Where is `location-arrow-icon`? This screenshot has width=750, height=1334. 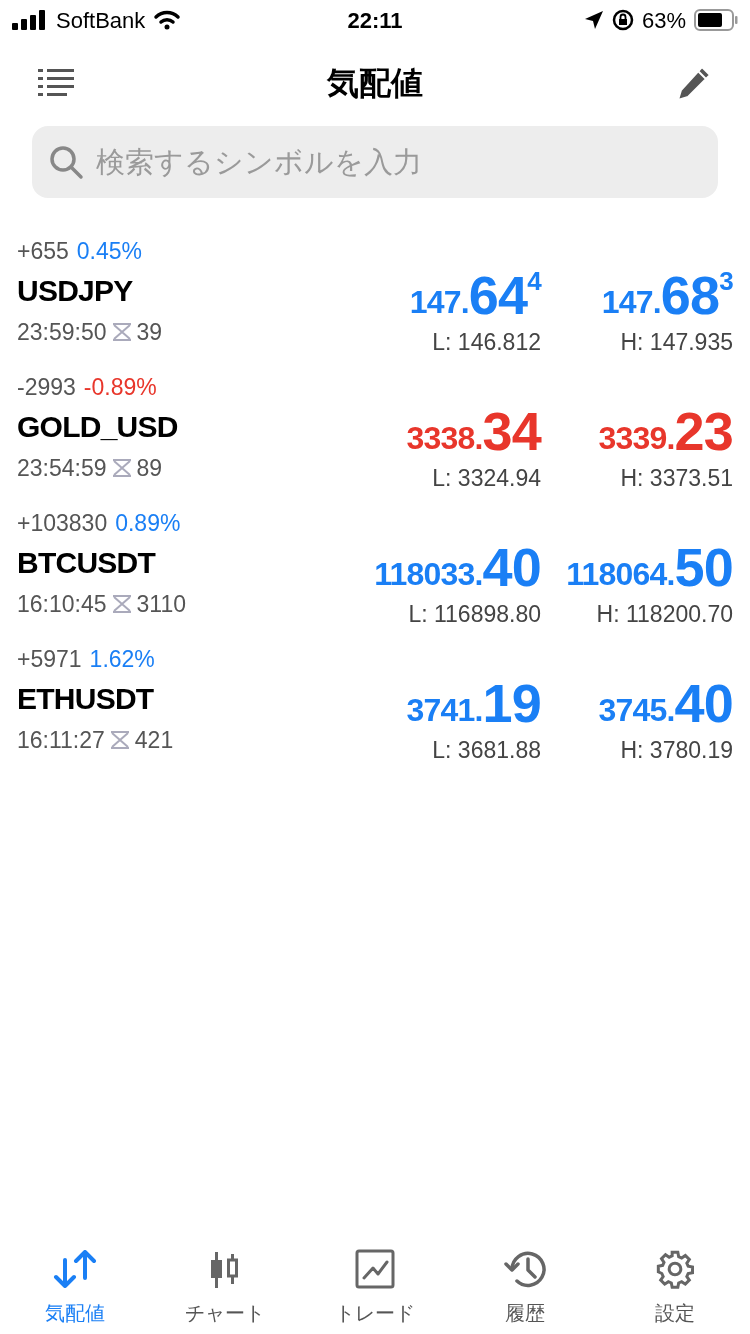
location-arrow-icon is located at coordinates (593, 20).